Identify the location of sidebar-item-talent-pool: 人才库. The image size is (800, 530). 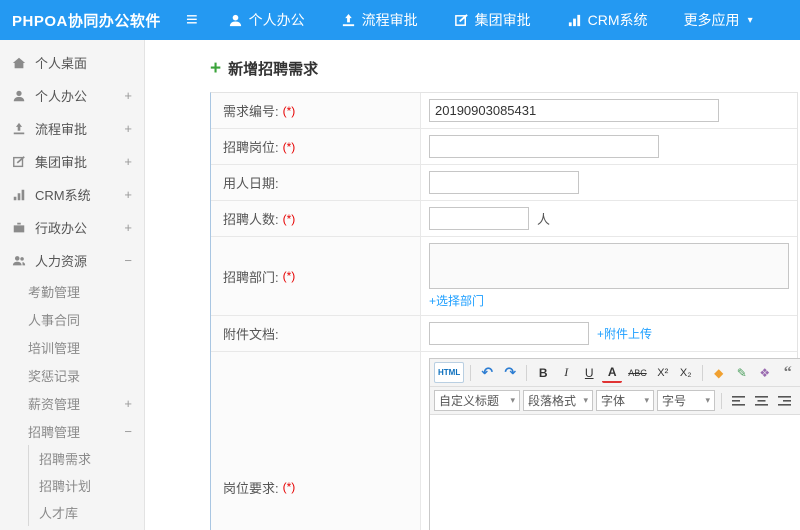
(86, 512).